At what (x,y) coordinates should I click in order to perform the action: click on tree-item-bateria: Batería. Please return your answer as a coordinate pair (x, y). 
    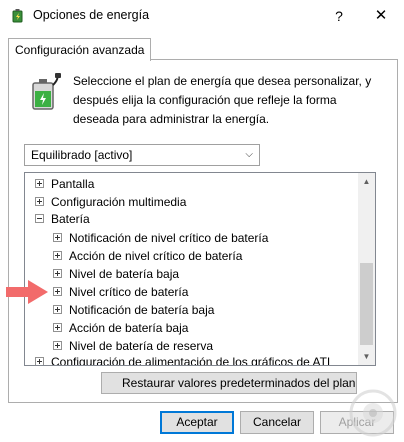
    Looking at the image, I should click on (62, 219).